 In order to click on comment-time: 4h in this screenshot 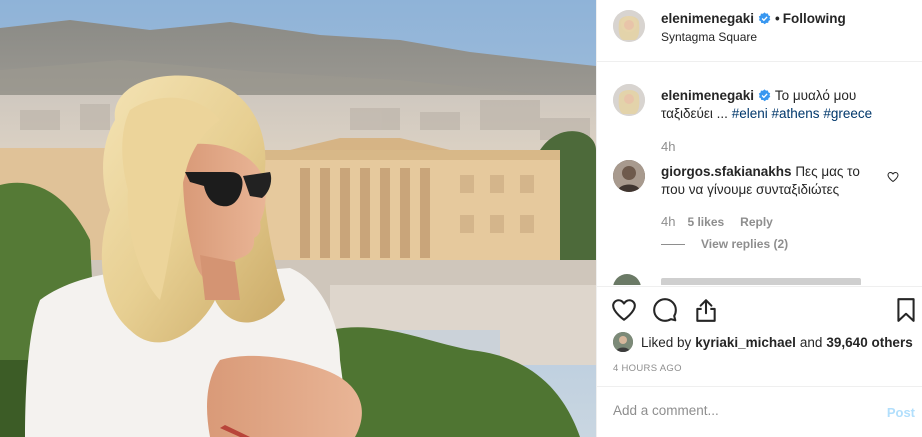, I will do `click(668, 221)`.